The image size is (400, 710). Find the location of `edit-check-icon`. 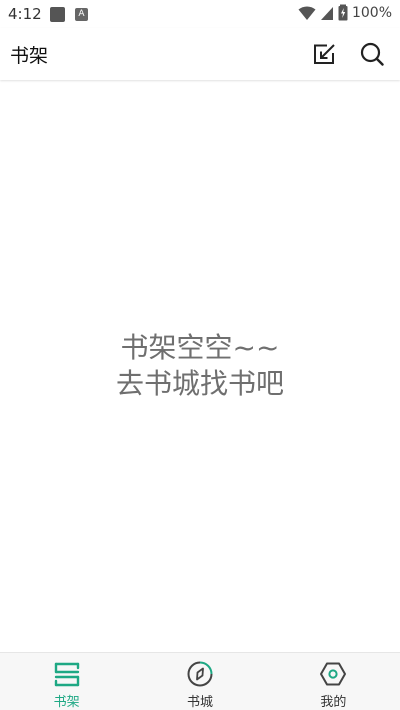

edit-check-icon is located at coordinates (324, 54).